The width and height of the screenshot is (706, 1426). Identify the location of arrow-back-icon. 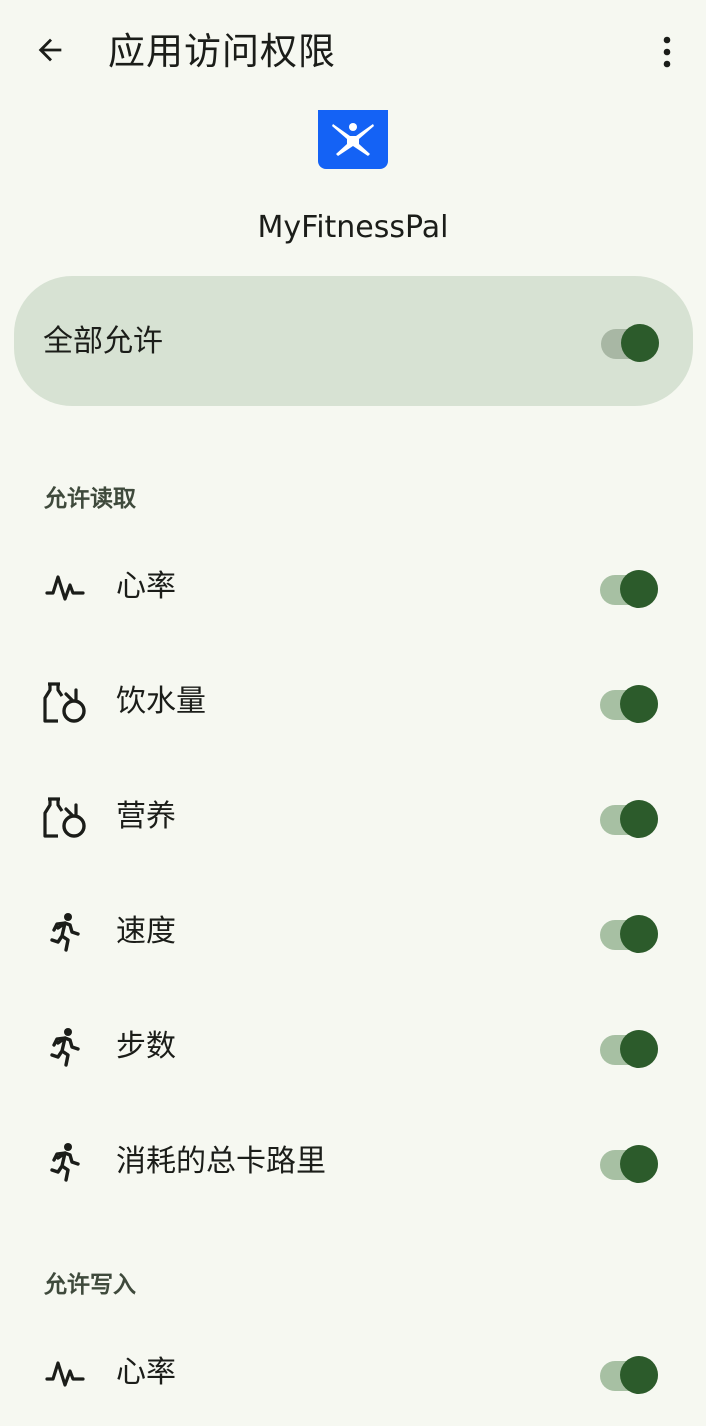
(50, 52).